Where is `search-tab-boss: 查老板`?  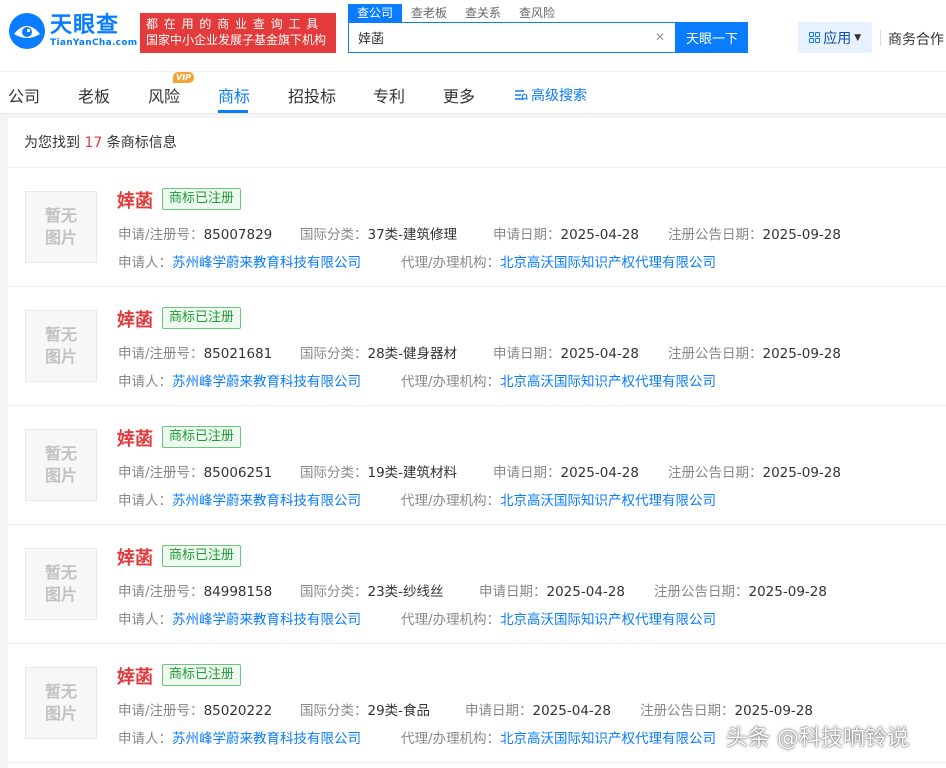 search-tab-boss: 查老板 is located at coordinates (429, 13).